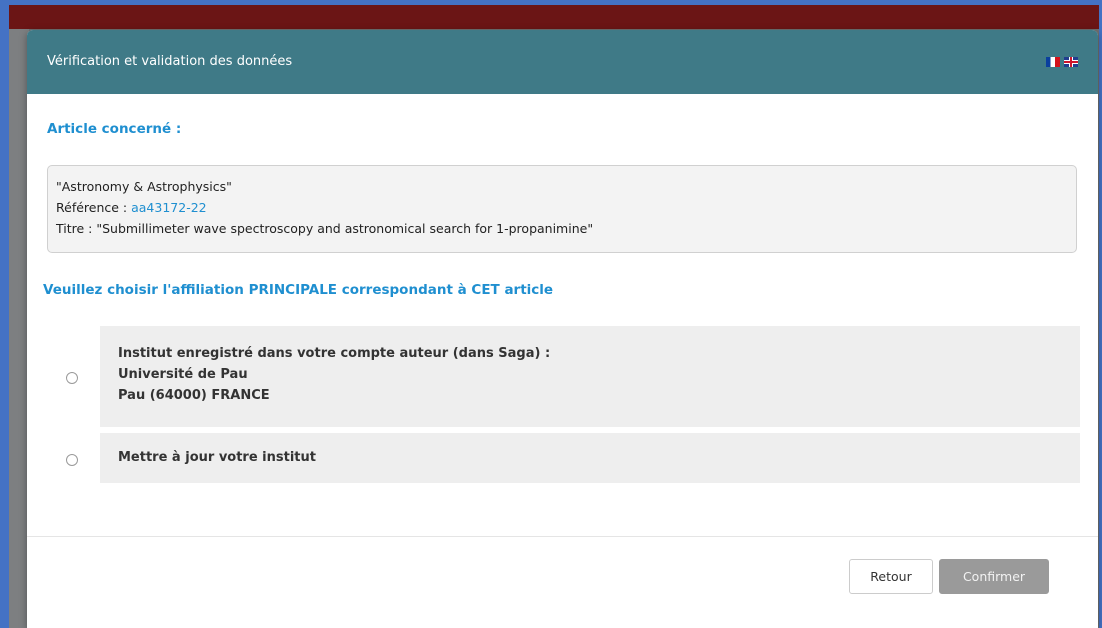 Image resolution: width=1102 pixels, height=628 pixels. Describe the element at coordinates (169, 207) in the screenshot. I see `reference-value: aa43172-22` at that location.